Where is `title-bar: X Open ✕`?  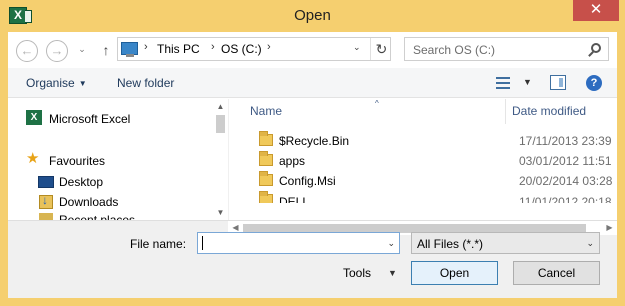 title-bar: X Open ✕ is located at coordinates (312, 16).